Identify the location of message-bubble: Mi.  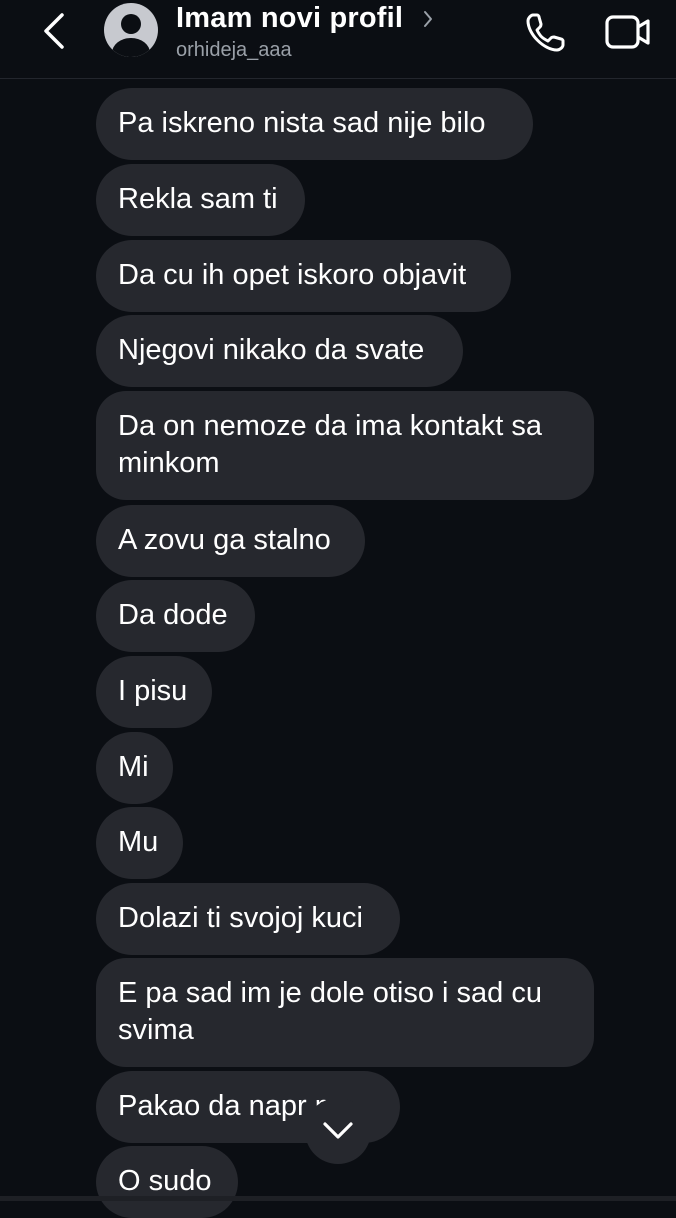
(134, 768).